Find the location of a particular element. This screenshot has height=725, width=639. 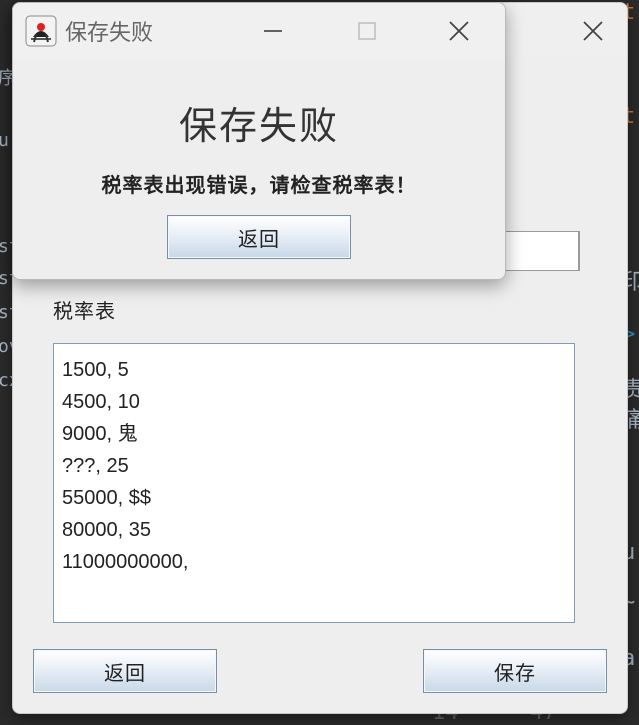

java-app-icon is located at coordinates (41, 31).